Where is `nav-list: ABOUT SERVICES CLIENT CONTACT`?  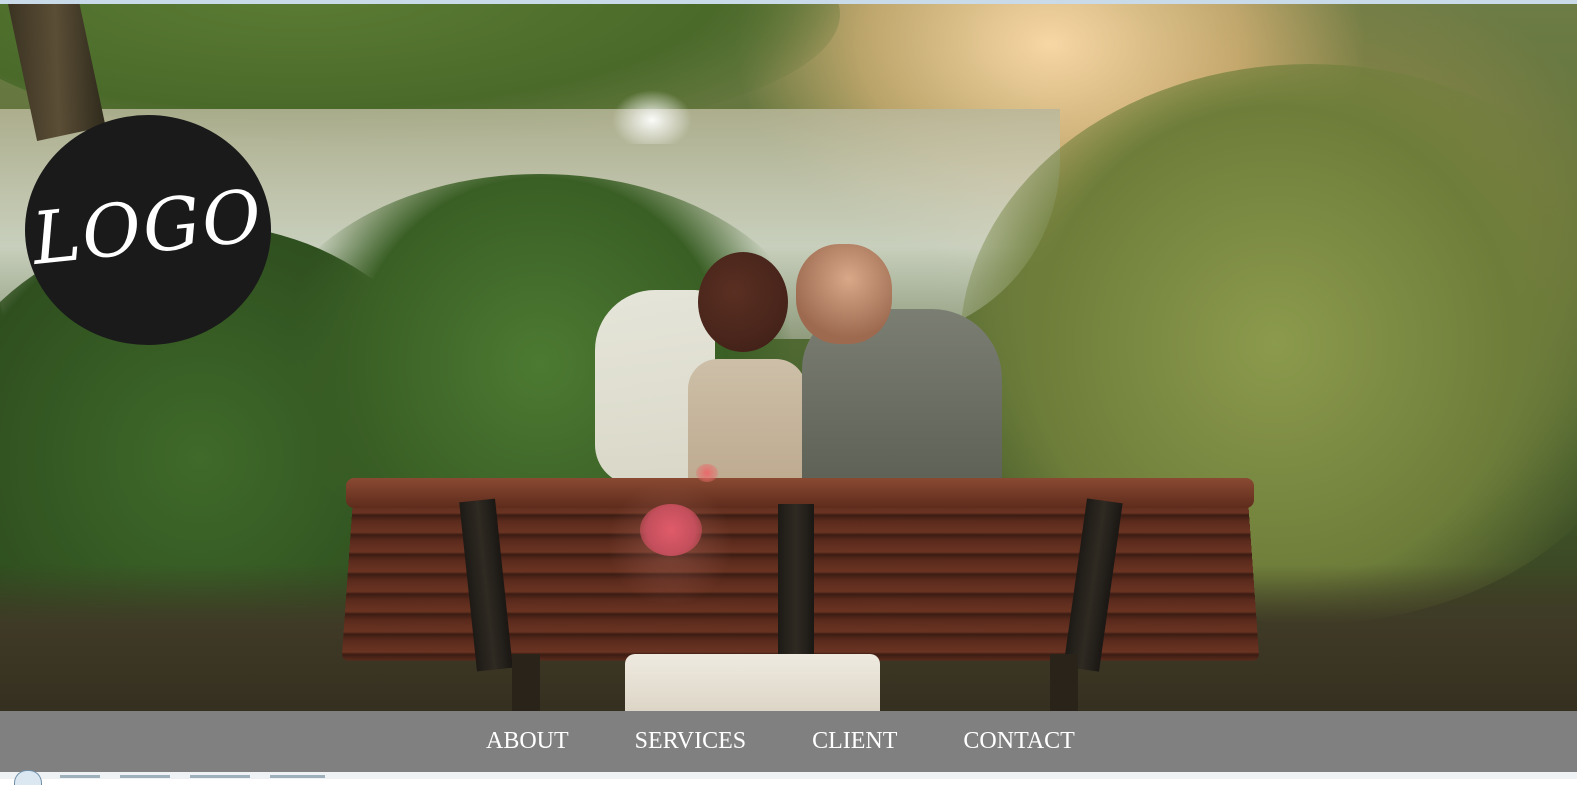 nav-list: ABOUT SERVICES CLIENT CONTACT is located at coordinates (780, 741).